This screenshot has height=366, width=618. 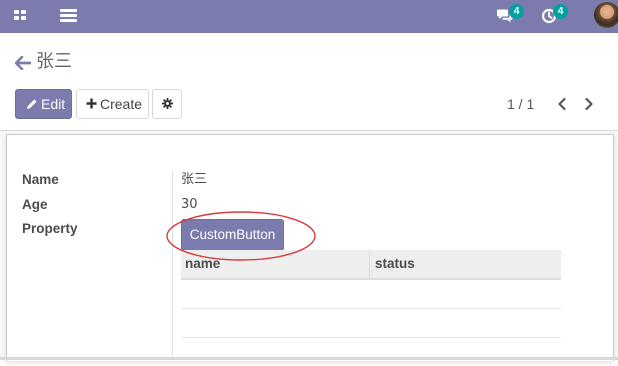 I want to click on pencil-icon, so click(x=32, y=104).